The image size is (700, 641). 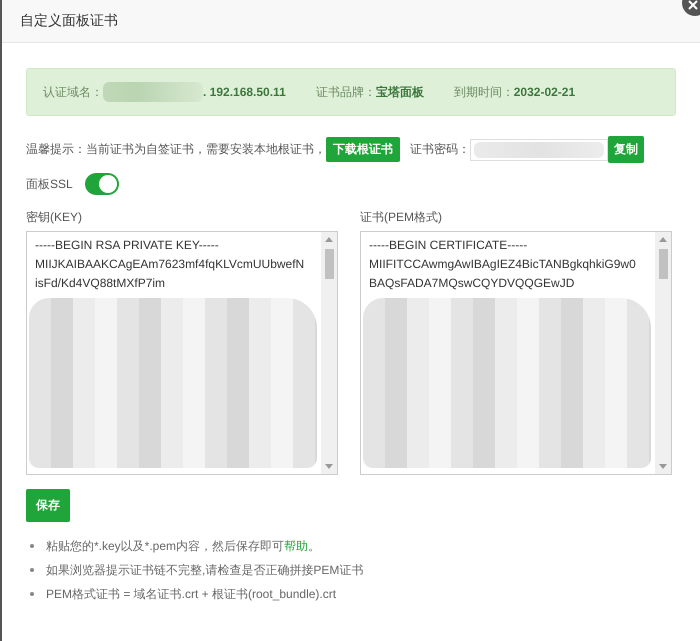 I want to click on editor-label: 密钥(KEY), so click(x=55, y=217).